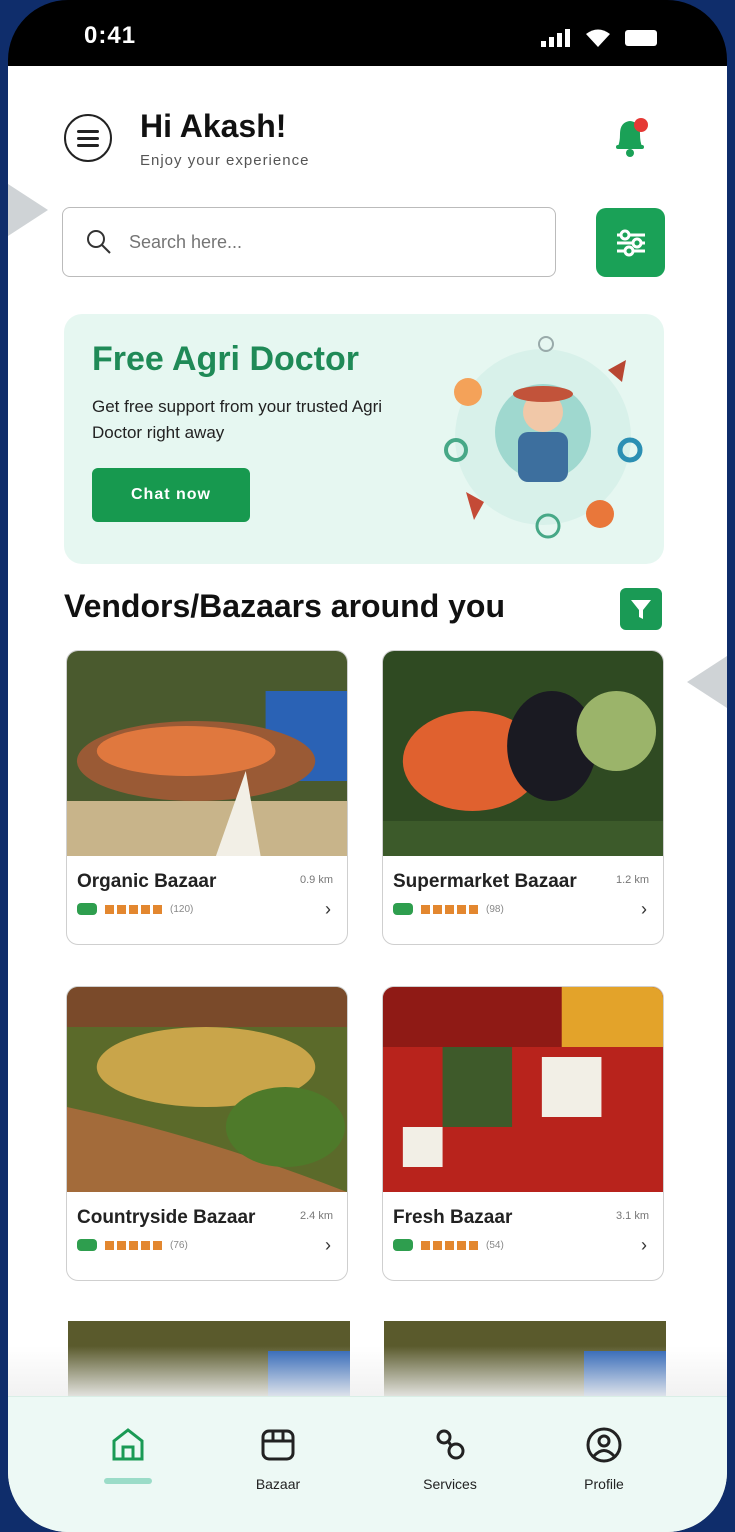 The width and height of the screenshot is (735, 1532). Describe the element at coordinates (367, 1371) in the screenshot. I see `scroll-fade` at that location.